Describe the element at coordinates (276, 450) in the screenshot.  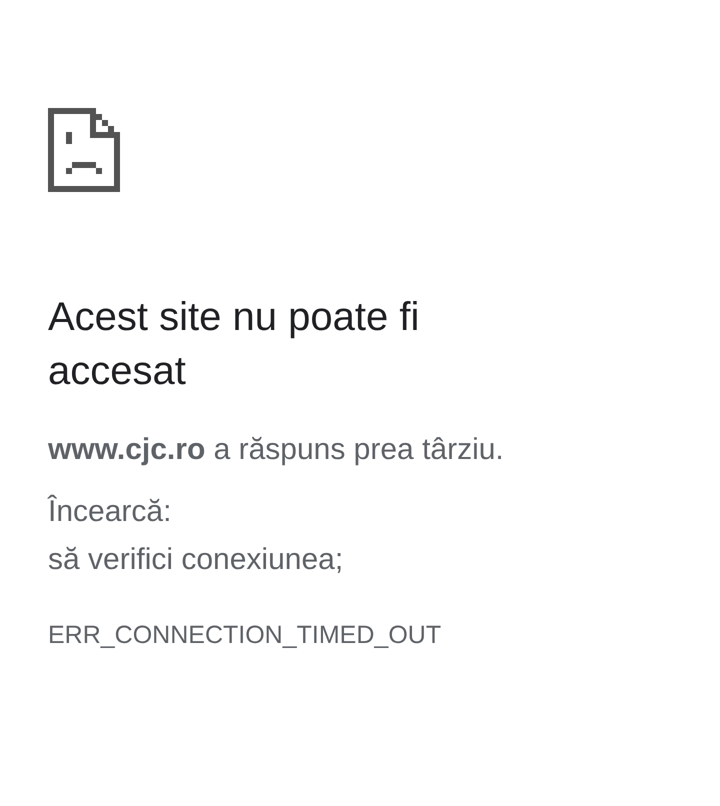
I see `error-message: www.cjc.ro a răspuns prea târziu.` at that location.